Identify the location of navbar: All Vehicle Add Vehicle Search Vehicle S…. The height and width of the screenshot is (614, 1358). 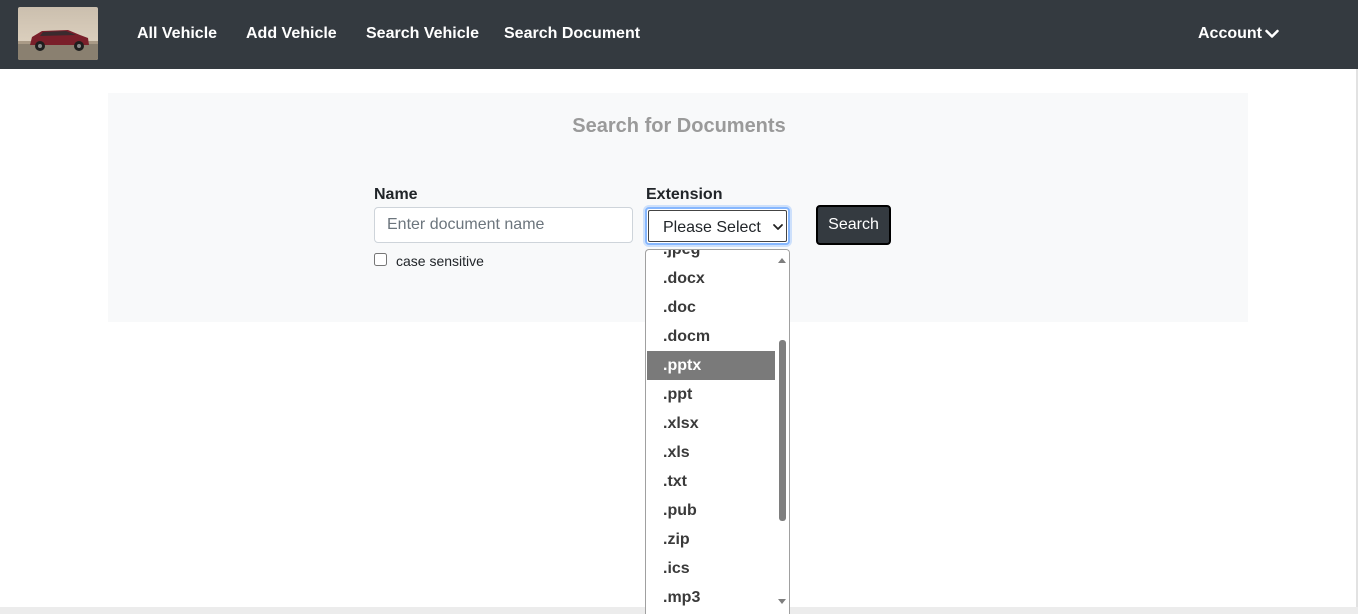
(679, 34).